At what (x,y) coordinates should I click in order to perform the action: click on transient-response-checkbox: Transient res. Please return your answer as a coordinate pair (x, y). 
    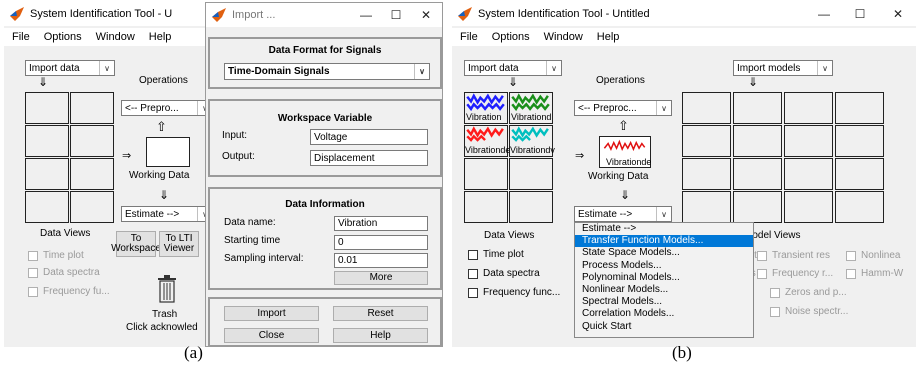
    Looking at the image, I should click on (793, 255).